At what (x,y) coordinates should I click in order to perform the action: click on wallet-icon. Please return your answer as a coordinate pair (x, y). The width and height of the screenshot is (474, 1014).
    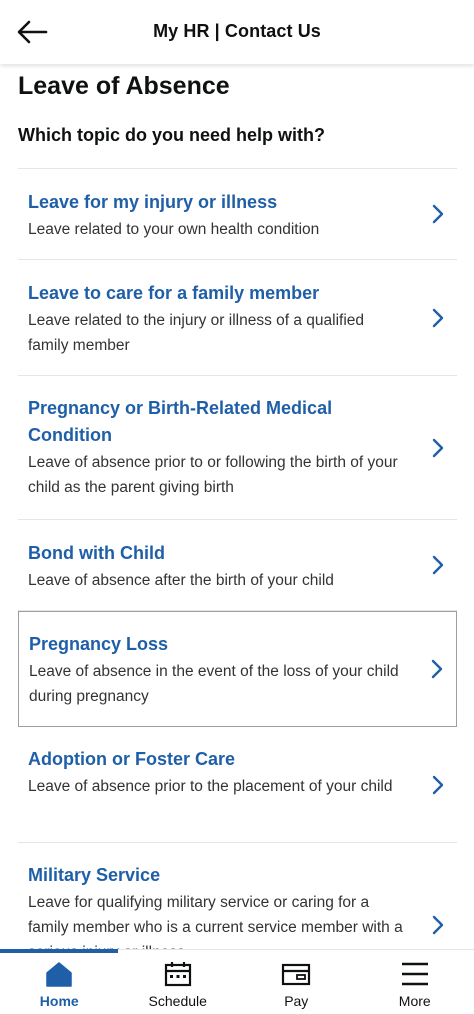
    Looking at the image, I should click on (296, 974).